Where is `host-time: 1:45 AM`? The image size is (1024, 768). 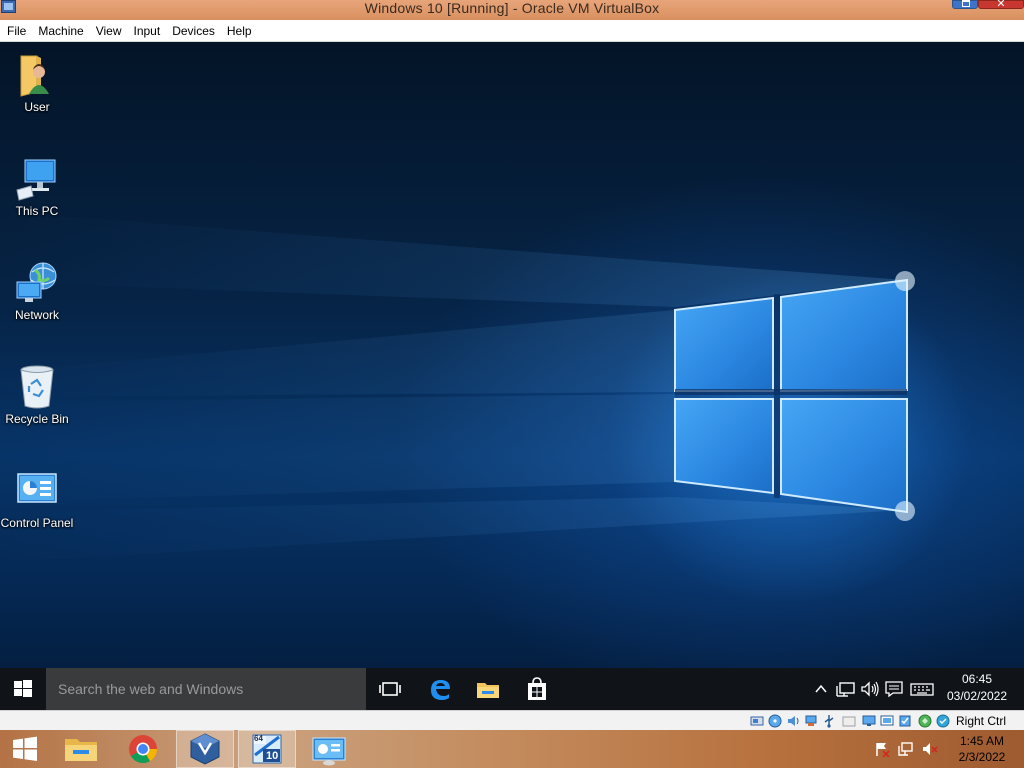 host-time: 1:45 AM is located at coordinates (982, 741).